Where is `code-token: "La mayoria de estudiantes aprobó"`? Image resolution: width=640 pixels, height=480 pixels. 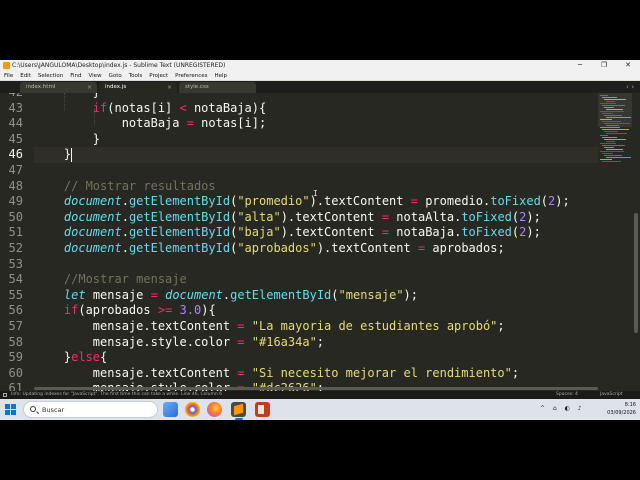
code-token: "La mayoria de estudiantes aprobó" is located at coordinates (374, 326).